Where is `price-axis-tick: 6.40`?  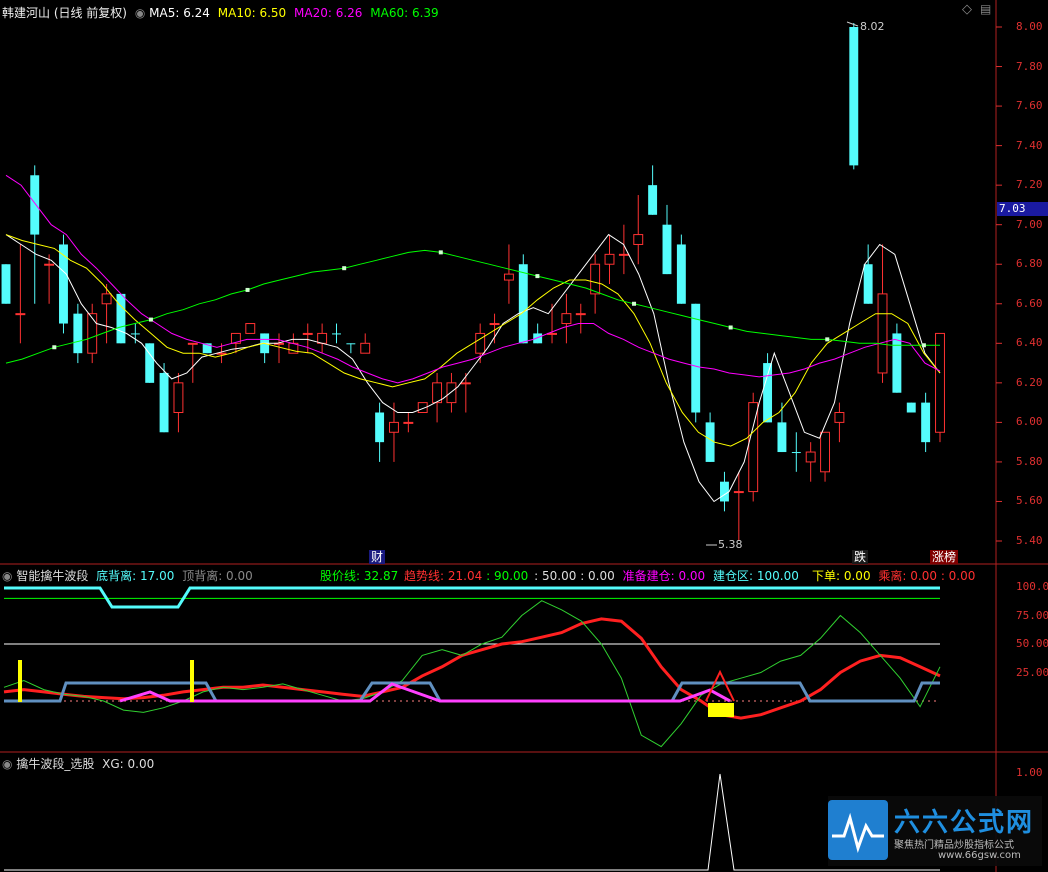 price-axis-tick: 6.40 is located at coordinates (1029, 343).